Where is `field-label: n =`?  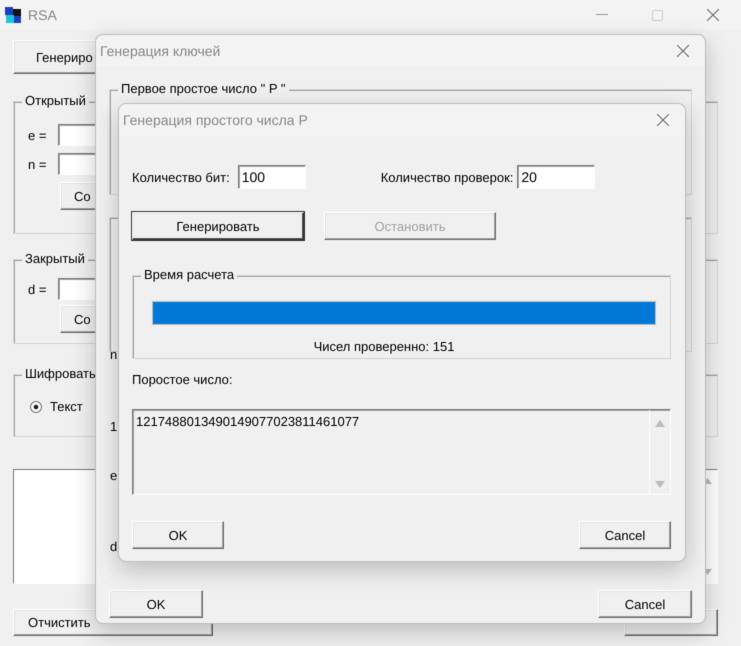 field-label: n = is located at coordinates (38, 164).